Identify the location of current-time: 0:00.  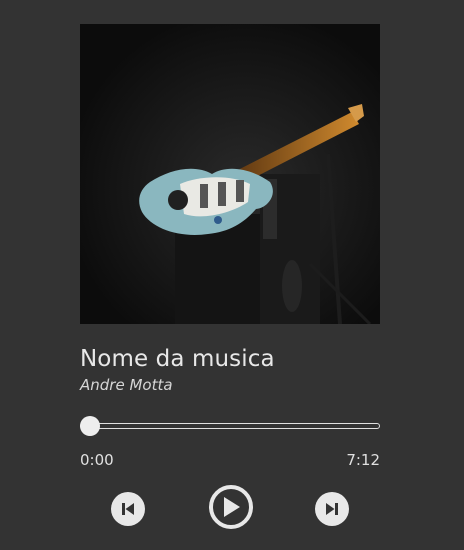
(97, 460).